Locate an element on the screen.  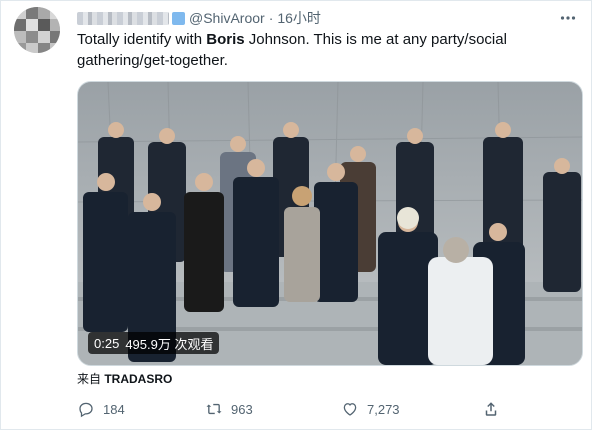
share-button is located at coordinates (491, 409).